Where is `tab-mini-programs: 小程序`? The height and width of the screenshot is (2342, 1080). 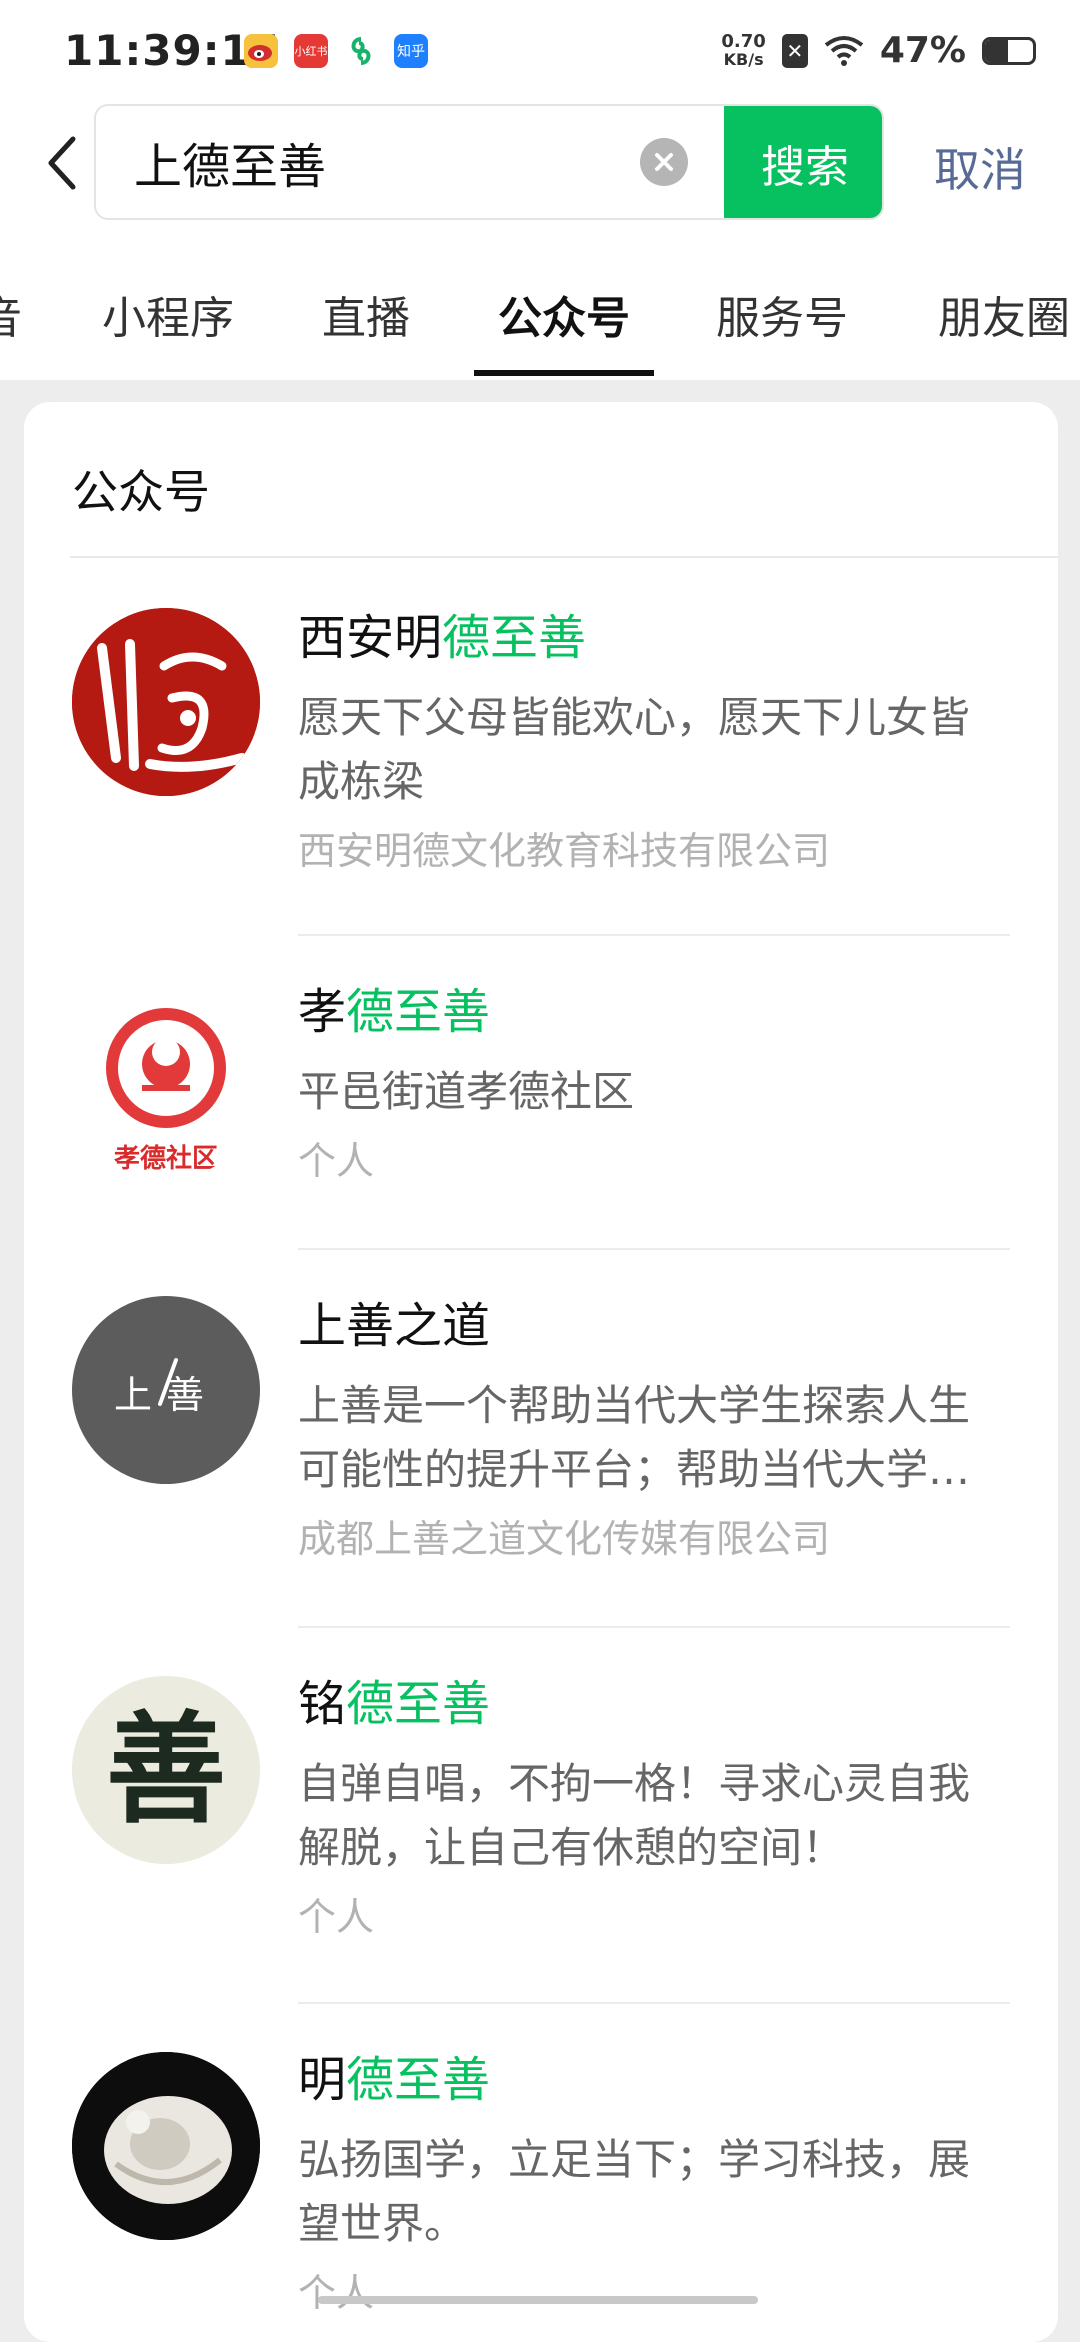 tab-mini-programs: 小程序 is located at coordinates (168, 314).